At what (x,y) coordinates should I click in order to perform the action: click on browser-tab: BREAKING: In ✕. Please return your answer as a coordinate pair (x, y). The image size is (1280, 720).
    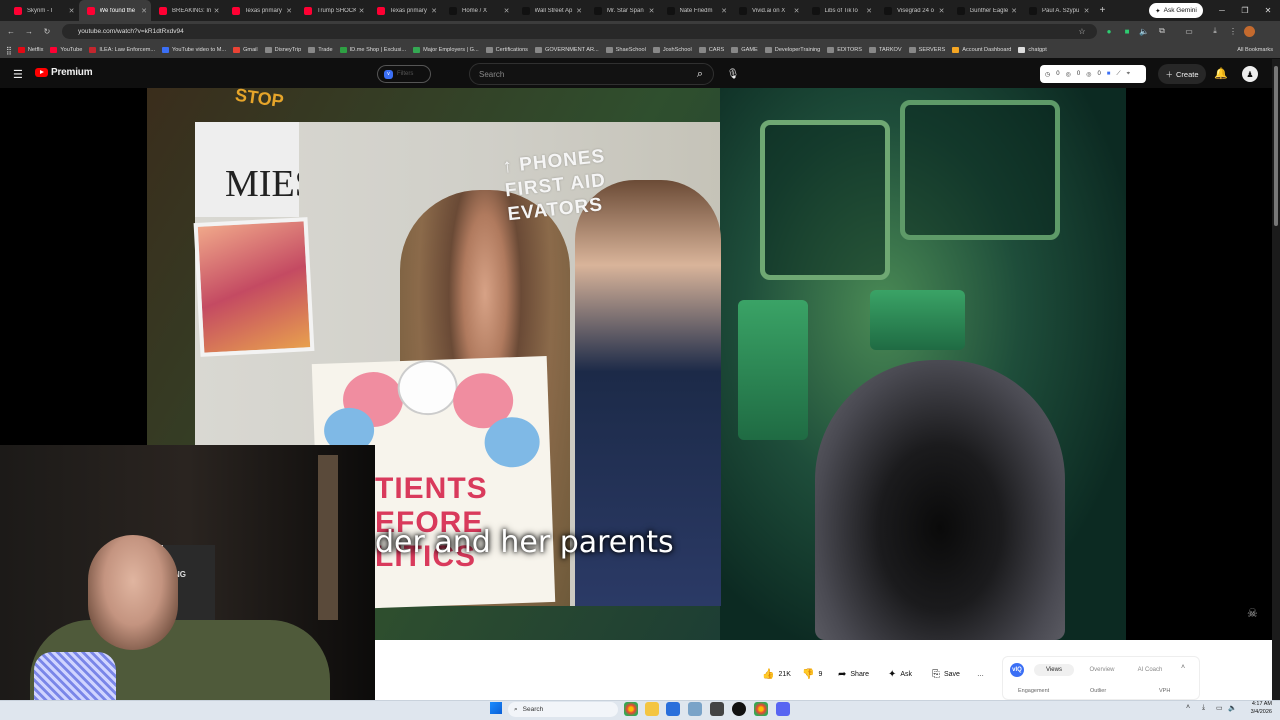
    Looking at the image, I should click on (187, 10).